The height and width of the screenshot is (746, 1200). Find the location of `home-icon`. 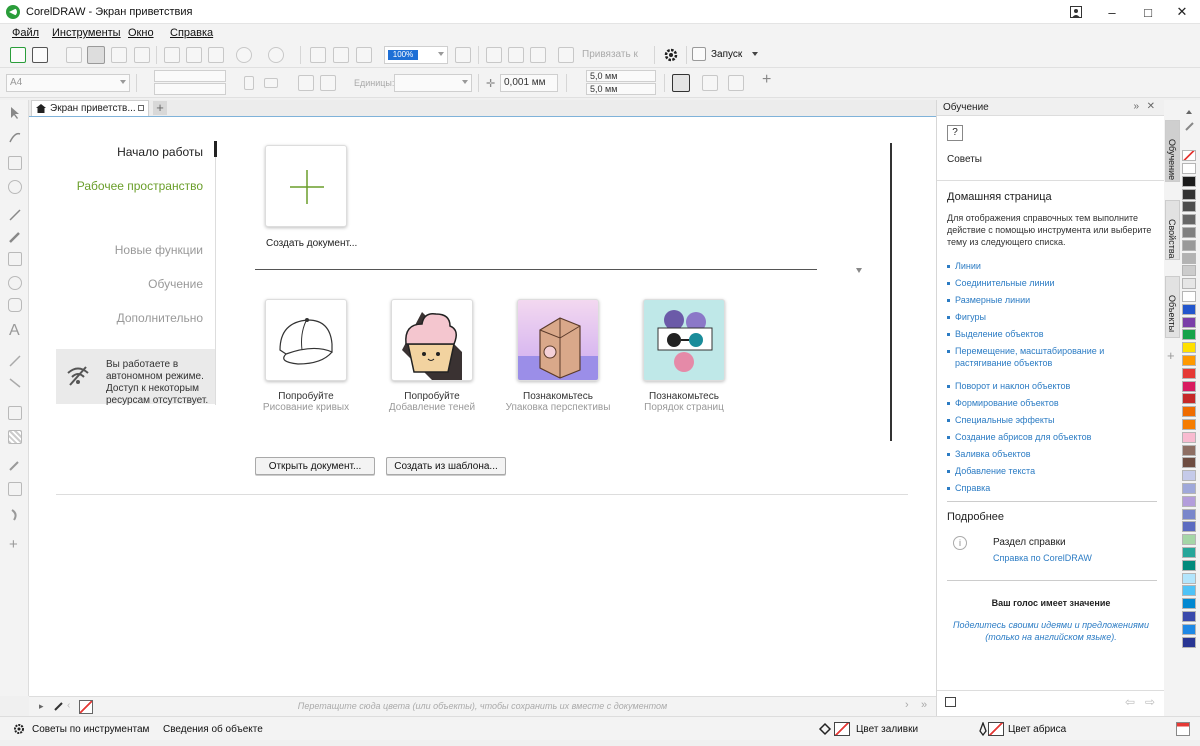

home-icon is located at coordinates (950, 702).